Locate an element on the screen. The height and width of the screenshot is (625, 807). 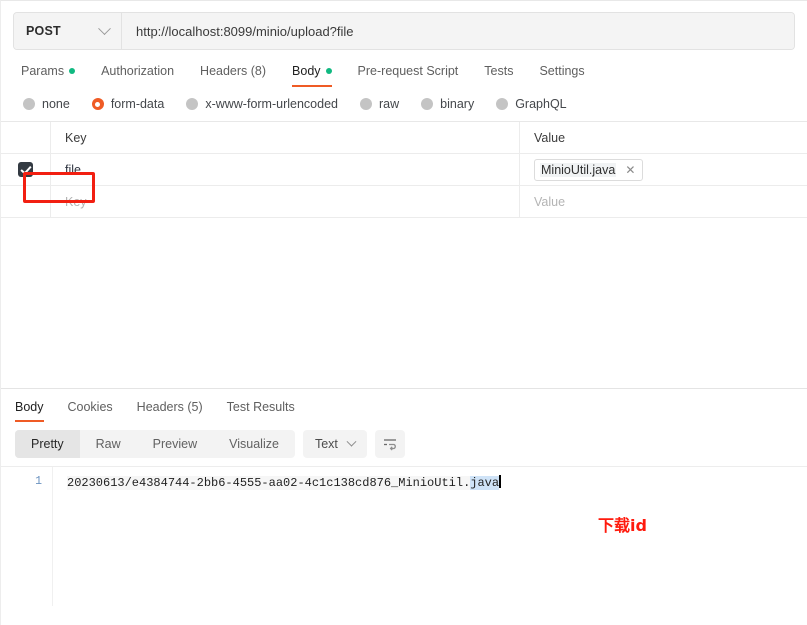
tab-body-label: Body is located at coordinates (306, 71).